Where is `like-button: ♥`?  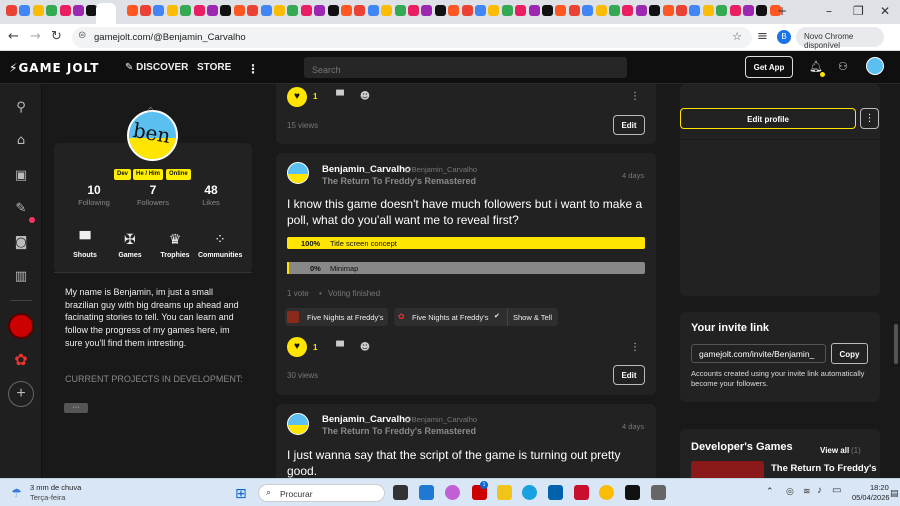
like-button: ♥ is located at coordinates (297, 347).